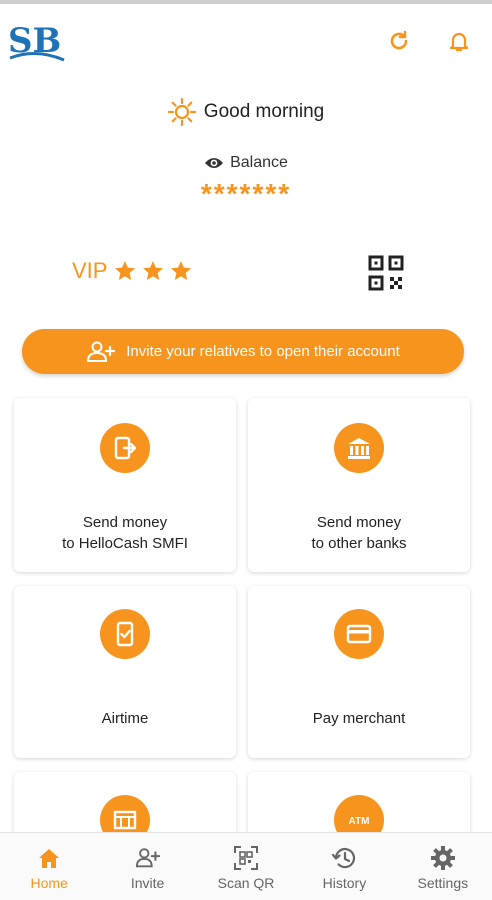  What do you see at coordinates (181, 112) in the screenshot?
I see `sun-icon` at bounding box center [181, 112].